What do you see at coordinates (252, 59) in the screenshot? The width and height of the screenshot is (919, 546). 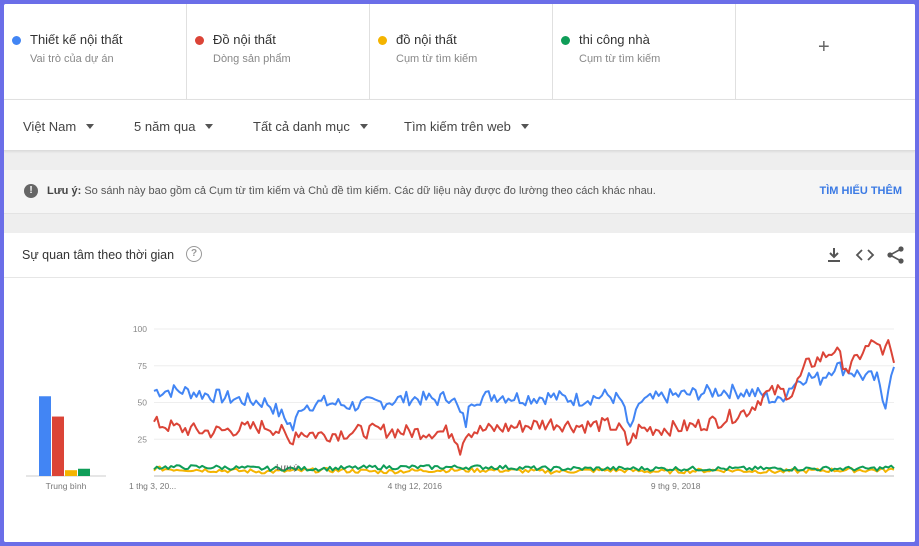 I see `term-type: Dòng sản phẩm` at bounding box center [252, 59].